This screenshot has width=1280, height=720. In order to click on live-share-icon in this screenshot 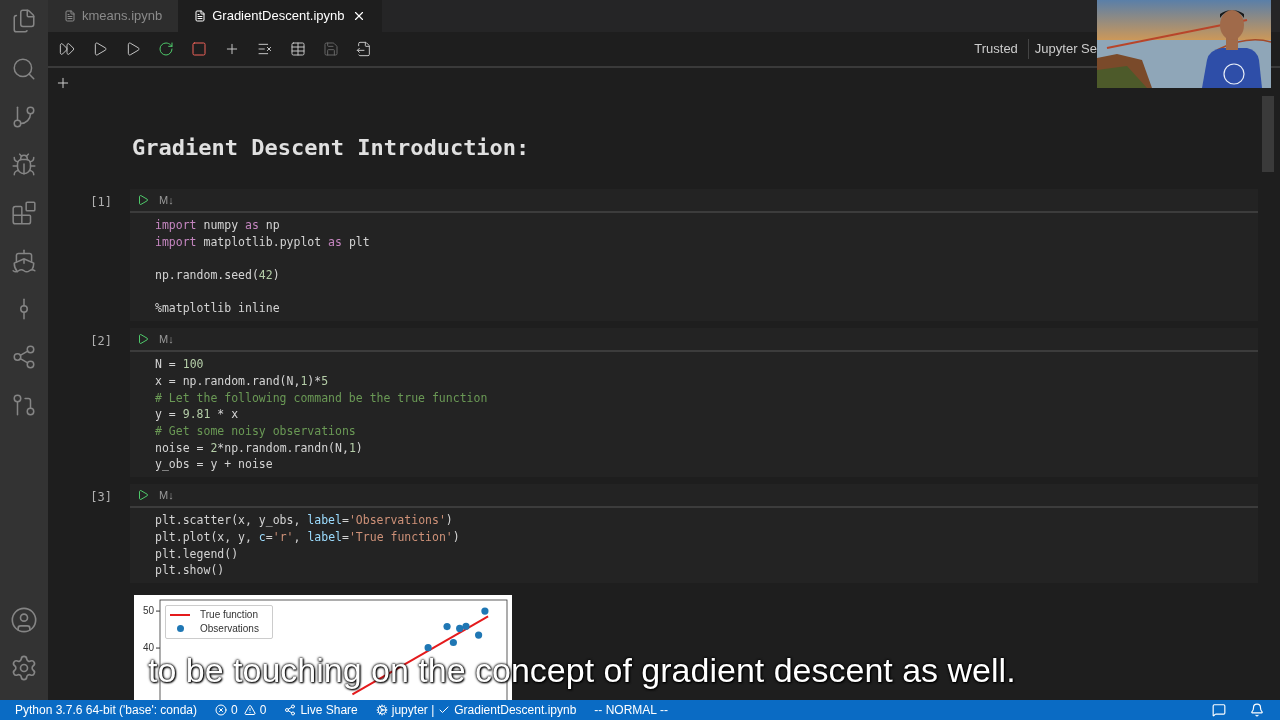, I will do `click(290, 710)`.